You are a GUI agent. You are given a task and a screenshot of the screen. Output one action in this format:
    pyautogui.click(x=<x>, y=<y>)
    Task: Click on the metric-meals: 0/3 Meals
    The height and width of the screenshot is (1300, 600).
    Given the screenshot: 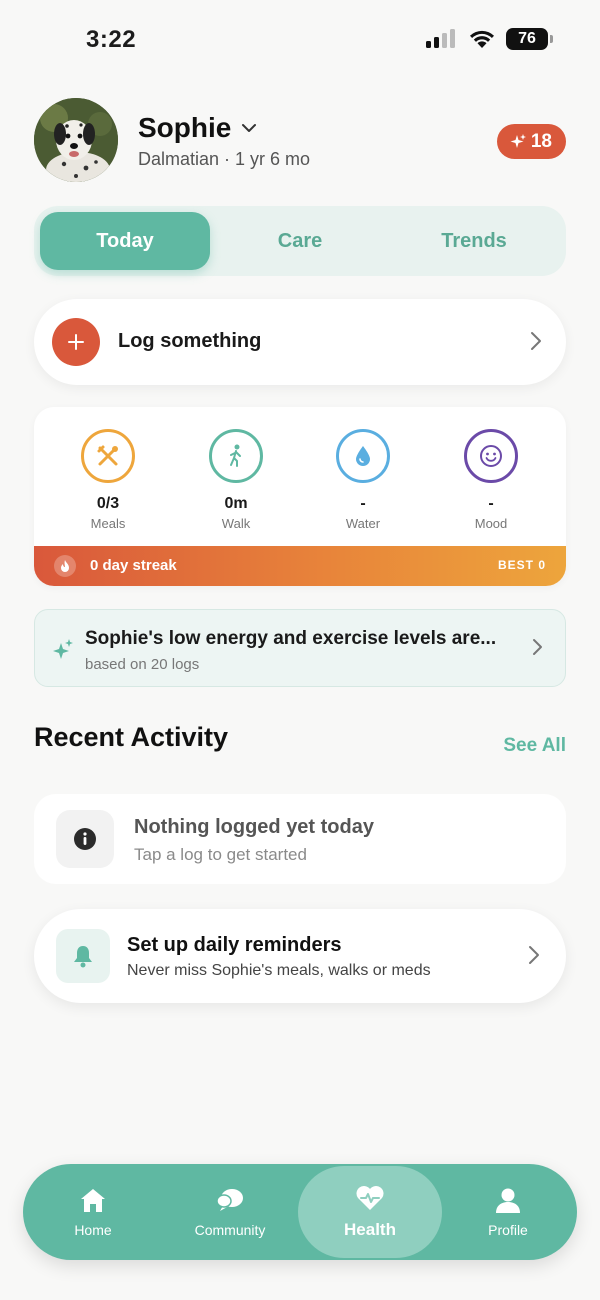 What is the action you would take?
    pyautogui.click(x=108, y=480)
    